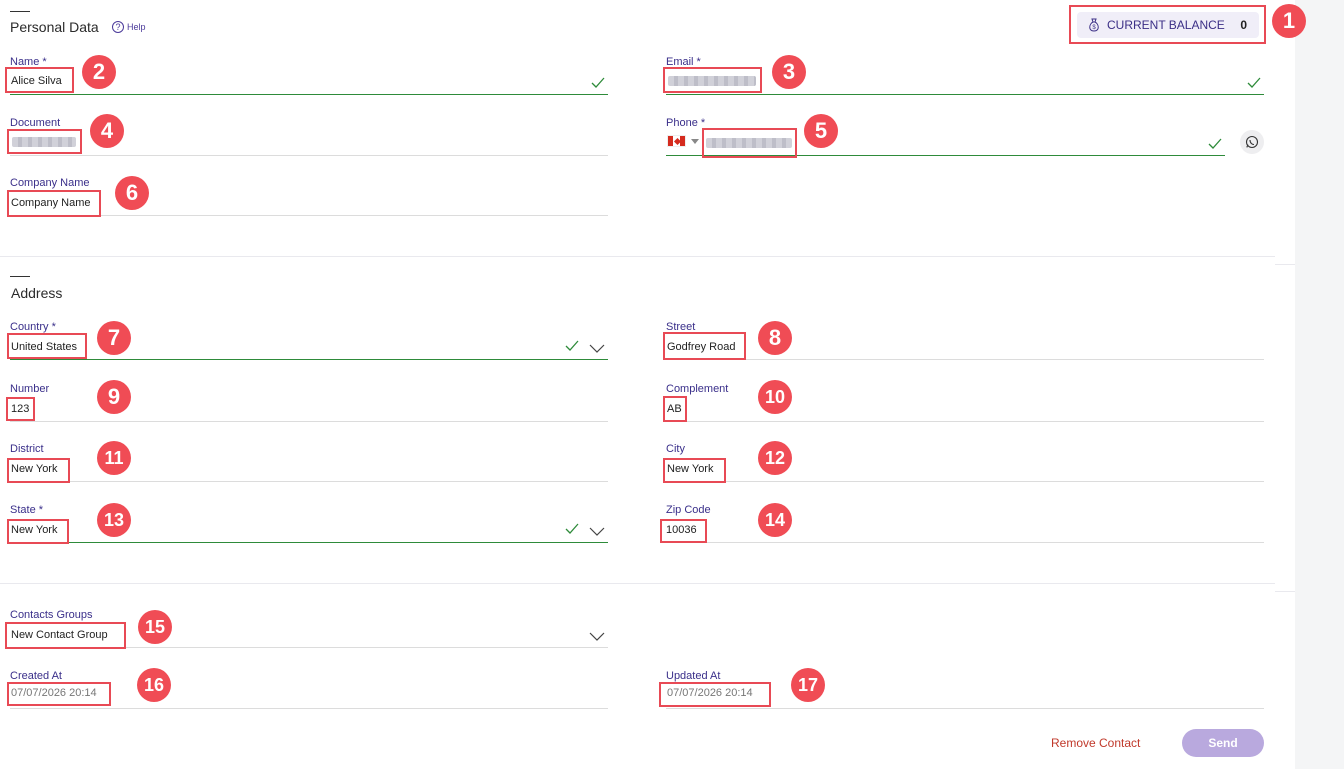 The image size is (1344, 769). I want to click on annotation-badge: 2, so click(99, 72).